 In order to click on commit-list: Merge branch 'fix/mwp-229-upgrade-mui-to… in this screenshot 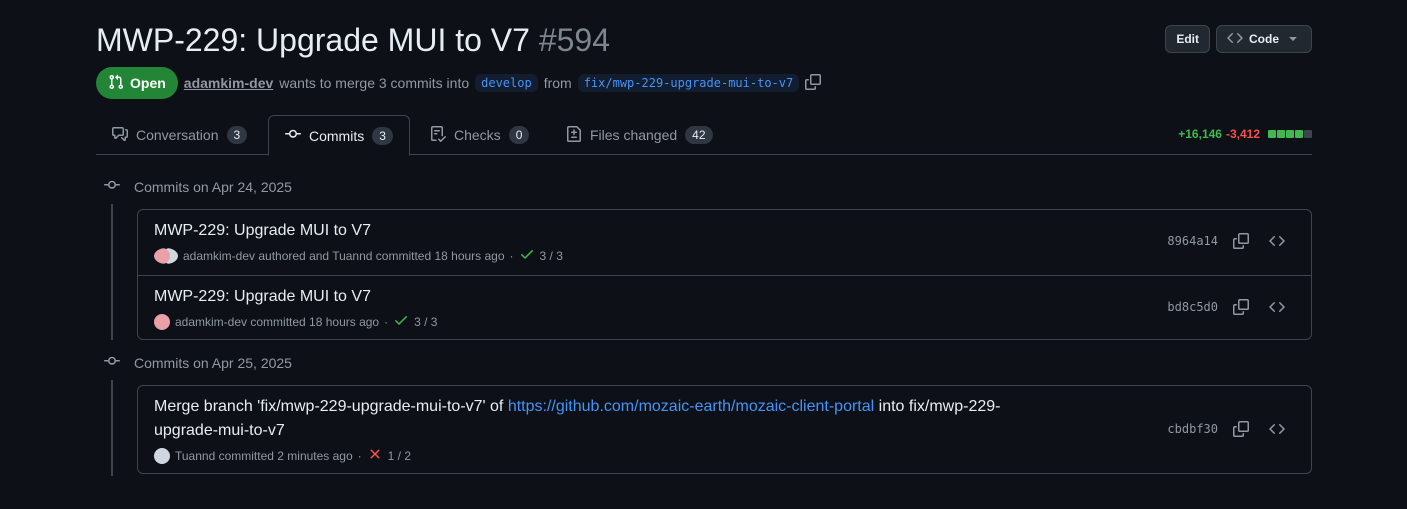, I will do `click(724, 429)`.